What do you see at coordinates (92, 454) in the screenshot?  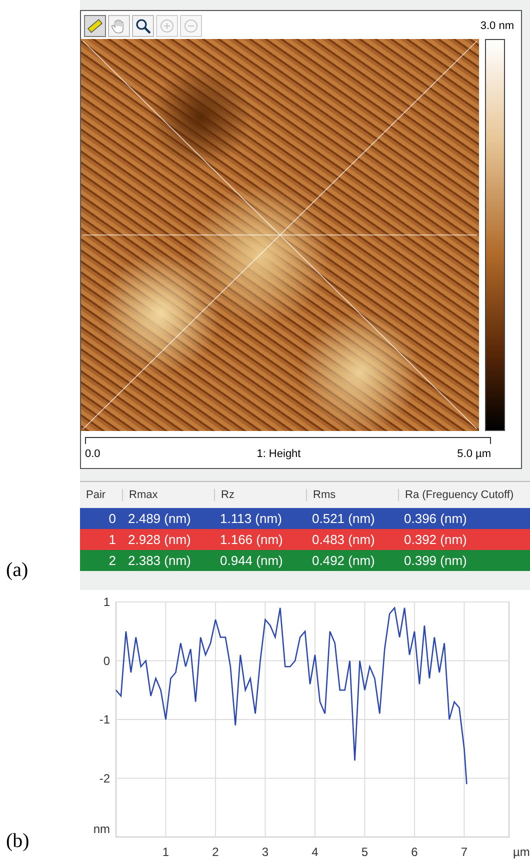 I see `scale-start: 0.0` at bounding box center [92, 454].